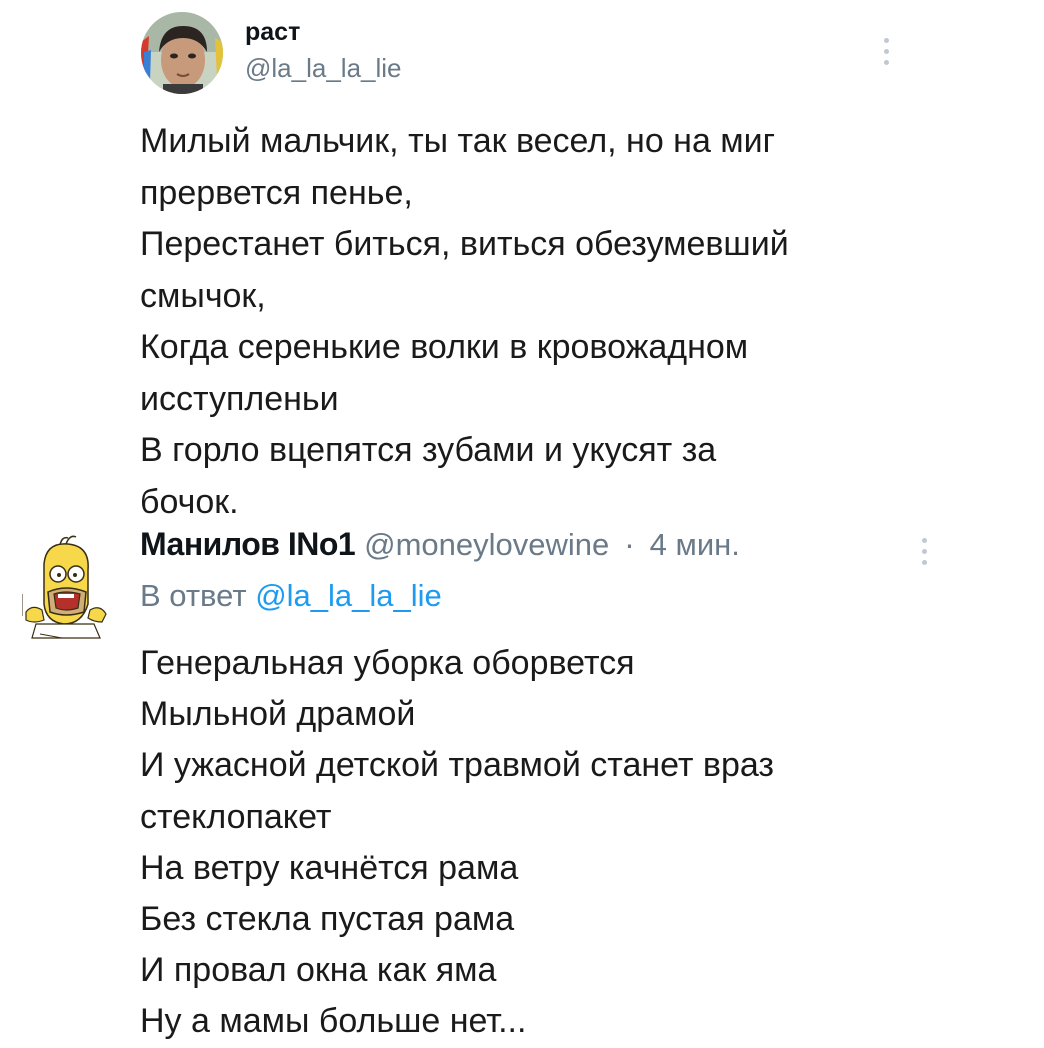  I want to click on main-author-avatar, so click(182, 53).